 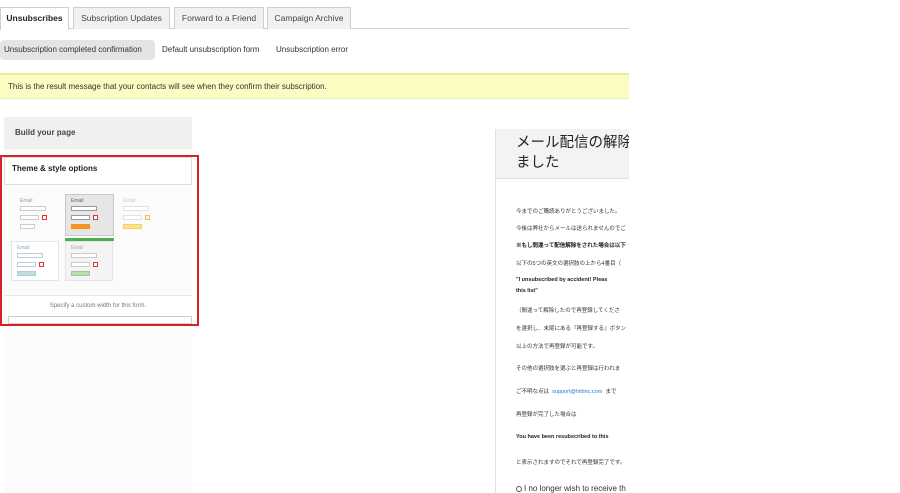 I want to click on preview-line: 今後は弊社からメールは送られませんのでご, so click(x=571, y=229).